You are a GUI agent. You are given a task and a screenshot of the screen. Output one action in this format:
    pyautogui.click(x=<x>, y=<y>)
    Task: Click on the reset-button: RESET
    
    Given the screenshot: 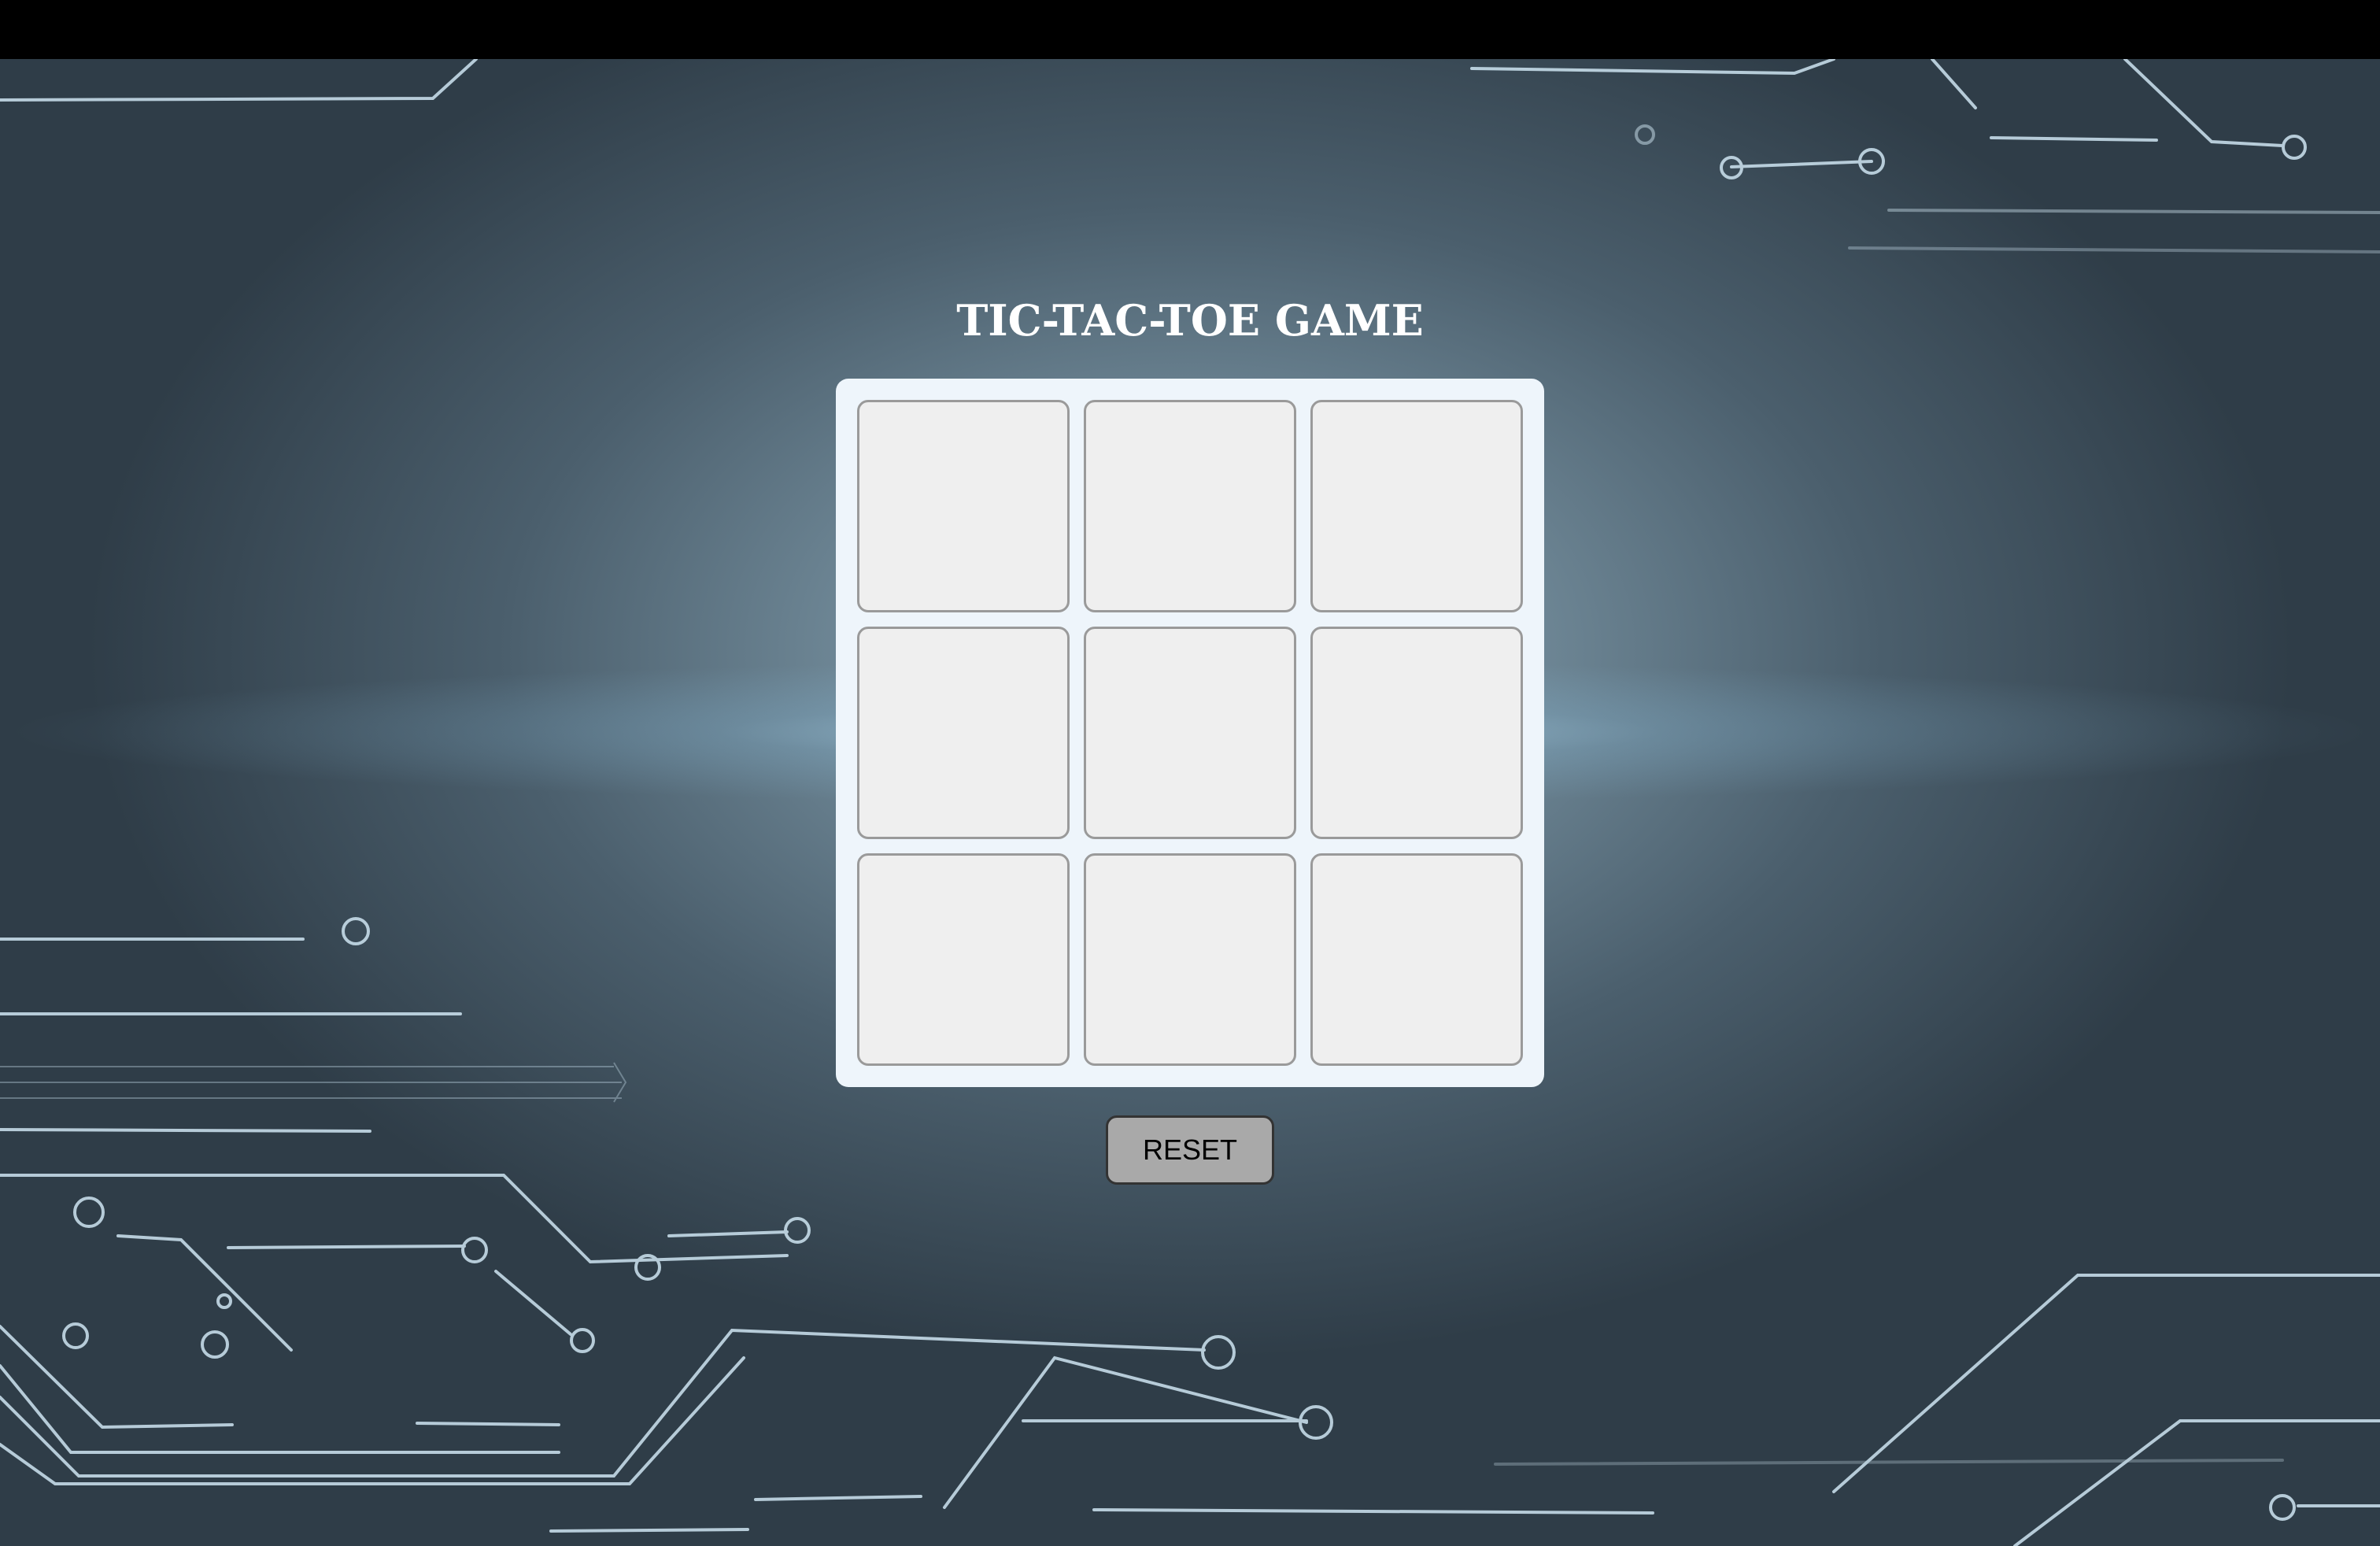 What is the action you would take?
    pyautogui.click(x=1190, y=1150)
    